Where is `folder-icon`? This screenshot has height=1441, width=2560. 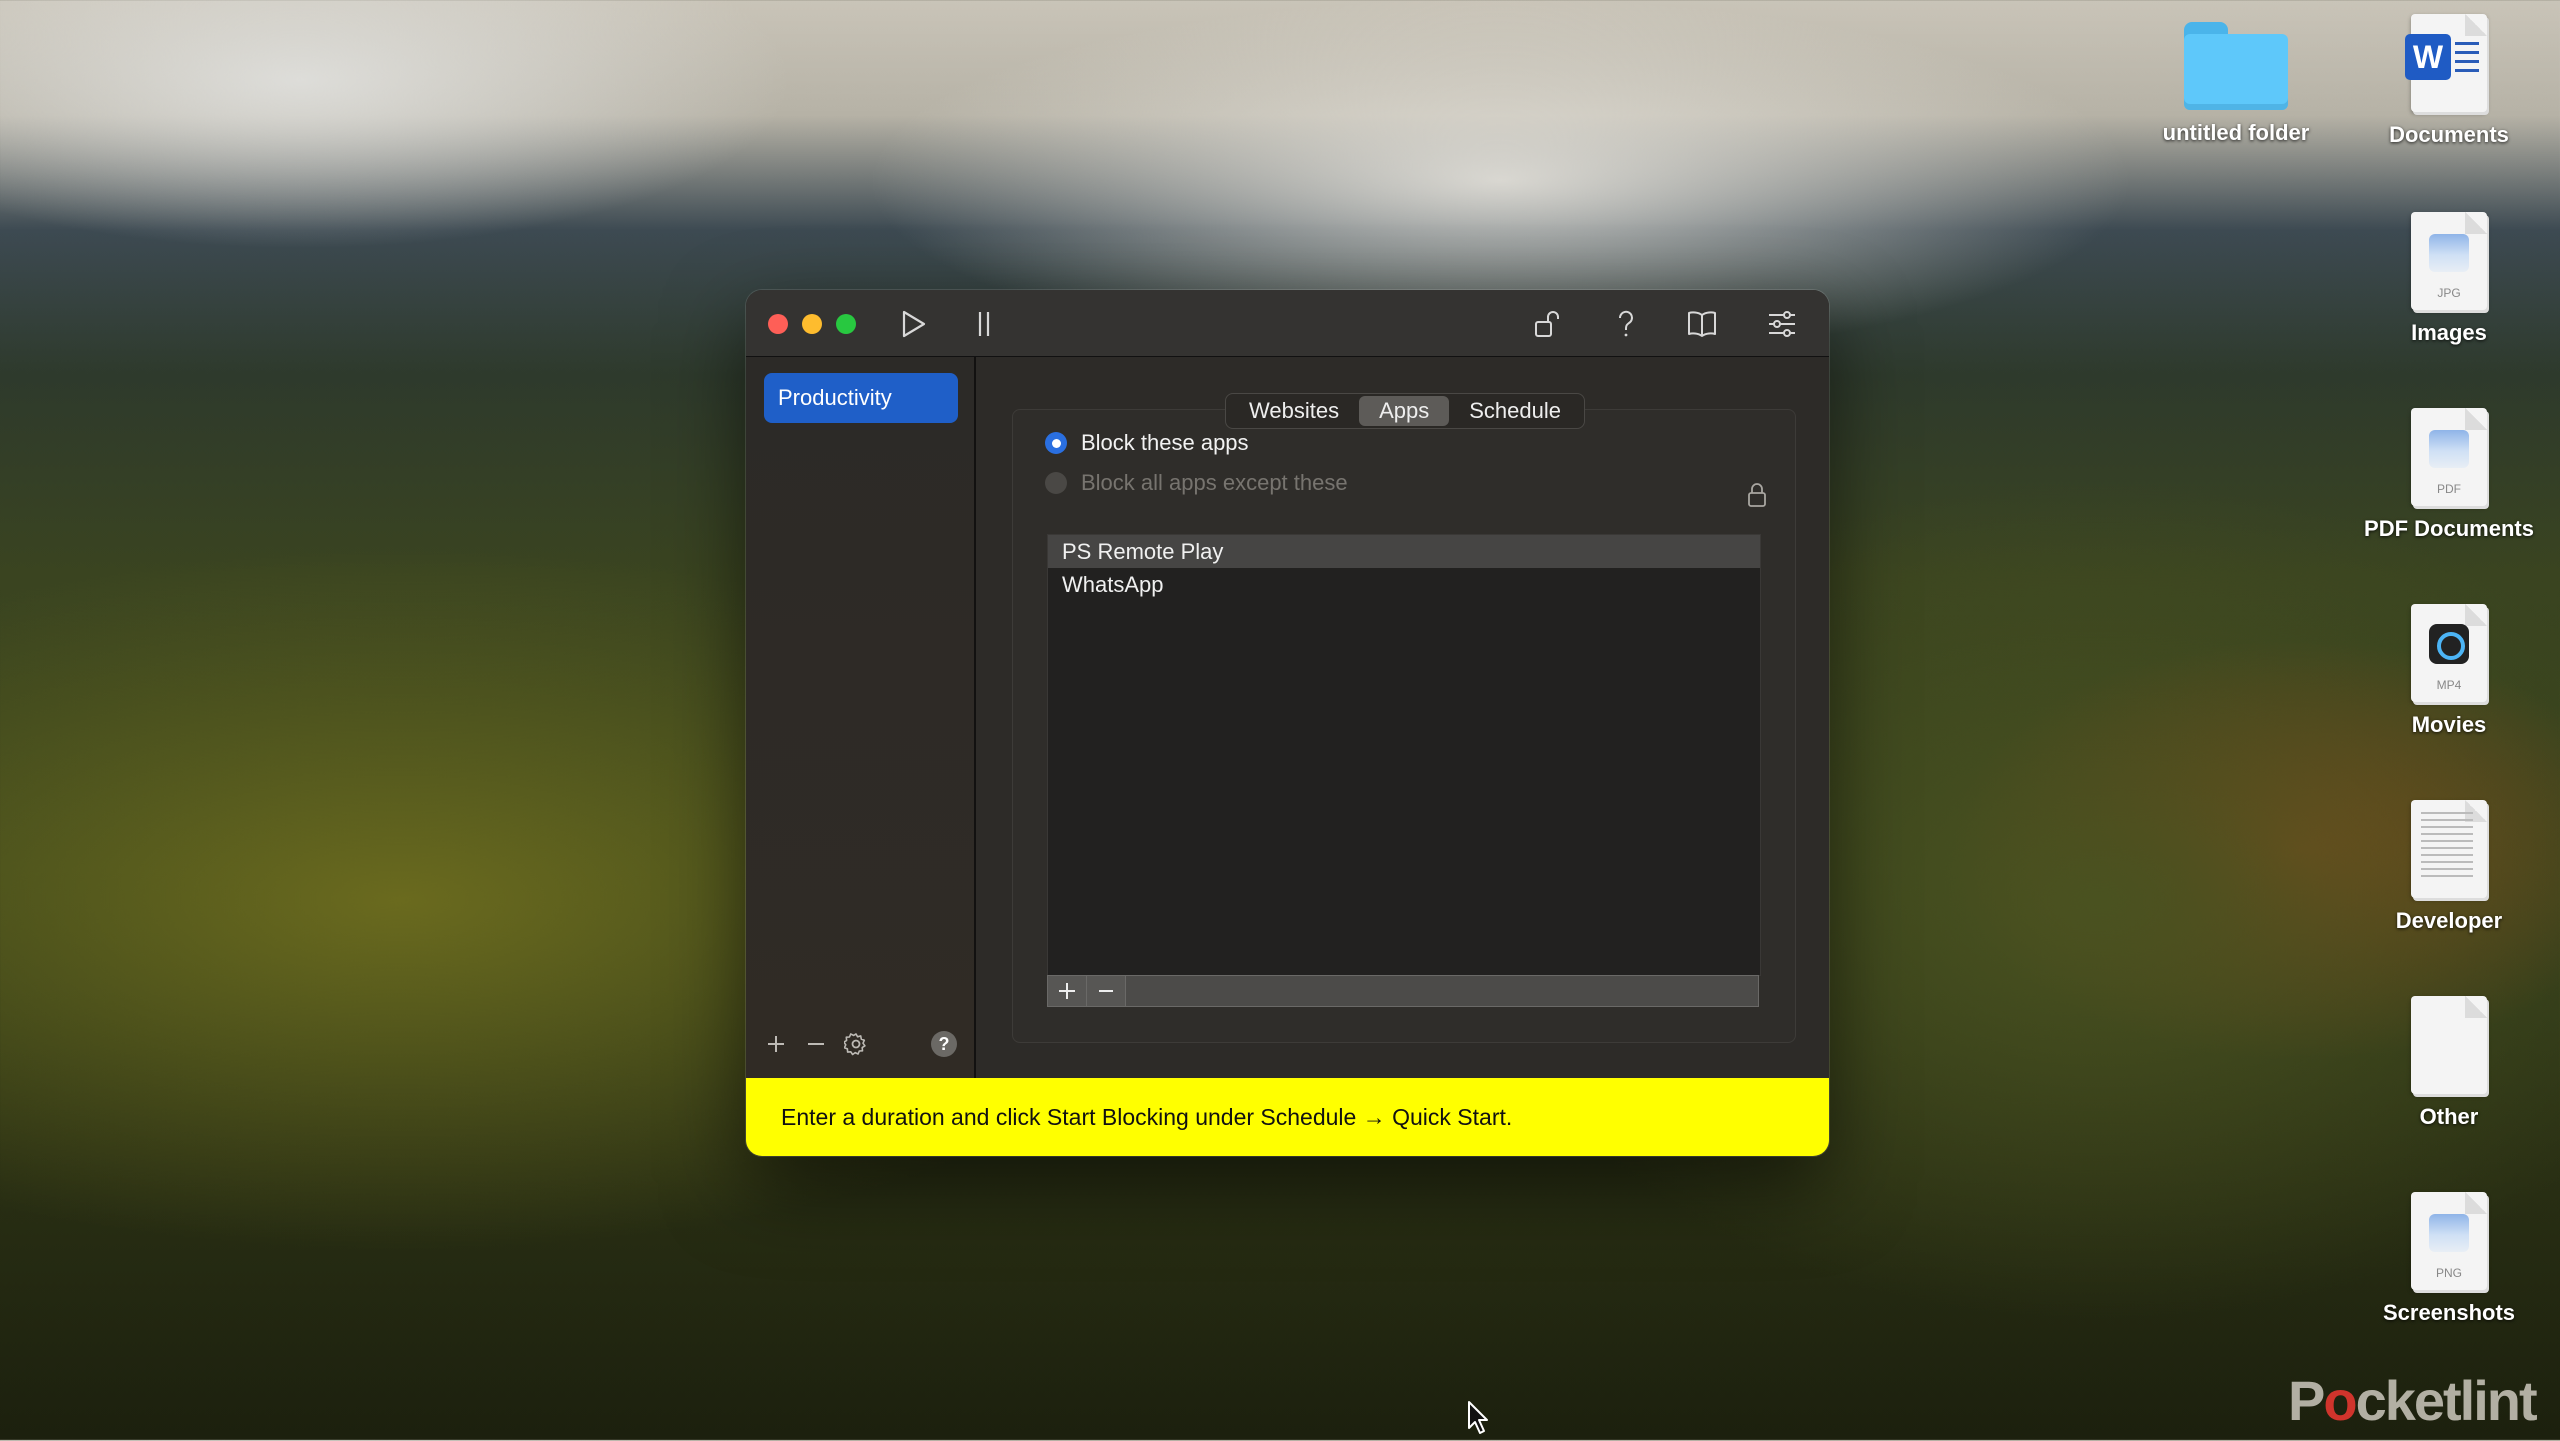
folder-icon is located at coordinates (2236, 66).